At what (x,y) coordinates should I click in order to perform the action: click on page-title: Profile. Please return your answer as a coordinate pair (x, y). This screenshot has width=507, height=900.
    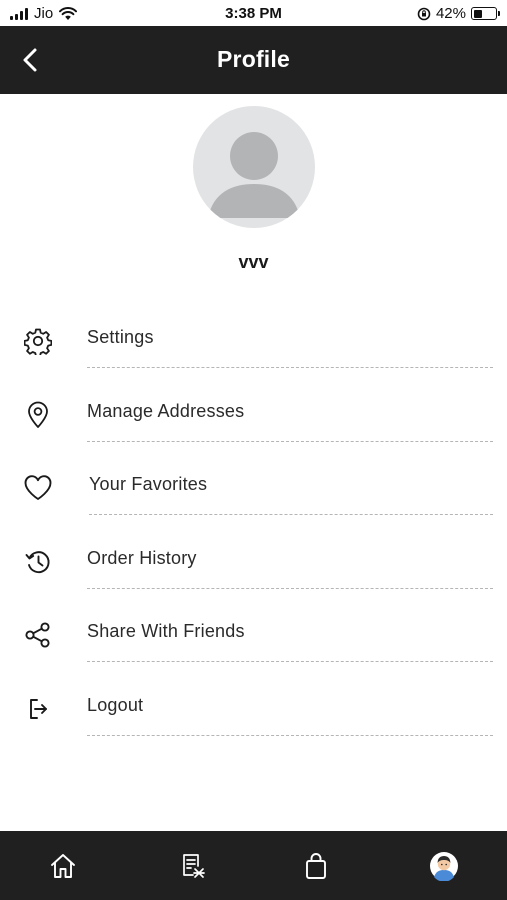
    Looking at the image, I should click on (253, 59).